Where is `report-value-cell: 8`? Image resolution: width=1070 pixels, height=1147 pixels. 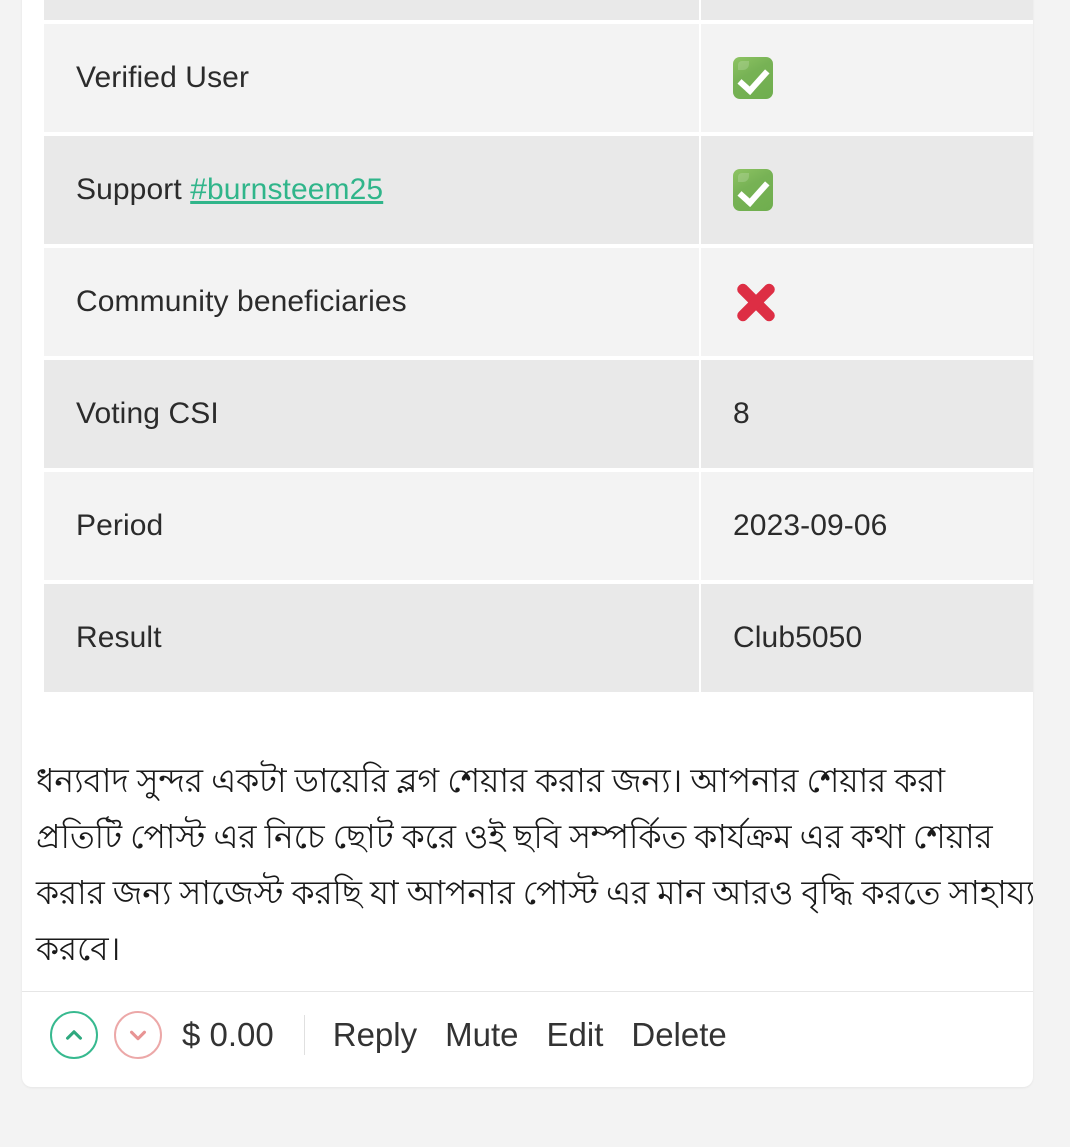 report-value-cell: 8 is located at coordinates (867, 414).